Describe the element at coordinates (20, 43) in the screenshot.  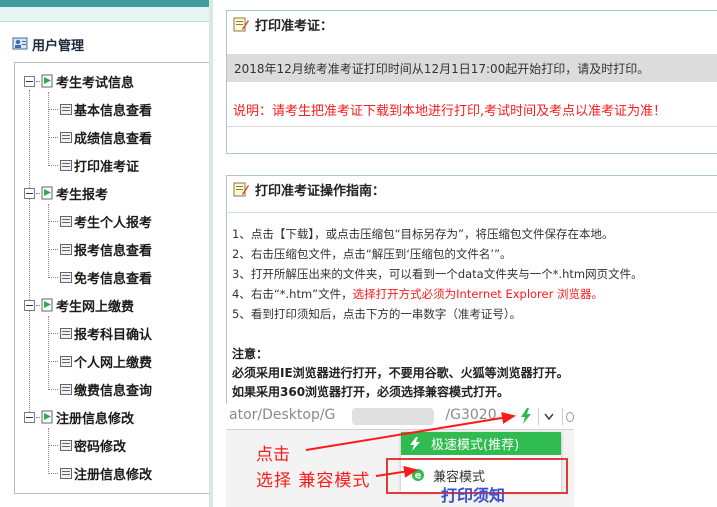
I see `user-management-icon` at that location.